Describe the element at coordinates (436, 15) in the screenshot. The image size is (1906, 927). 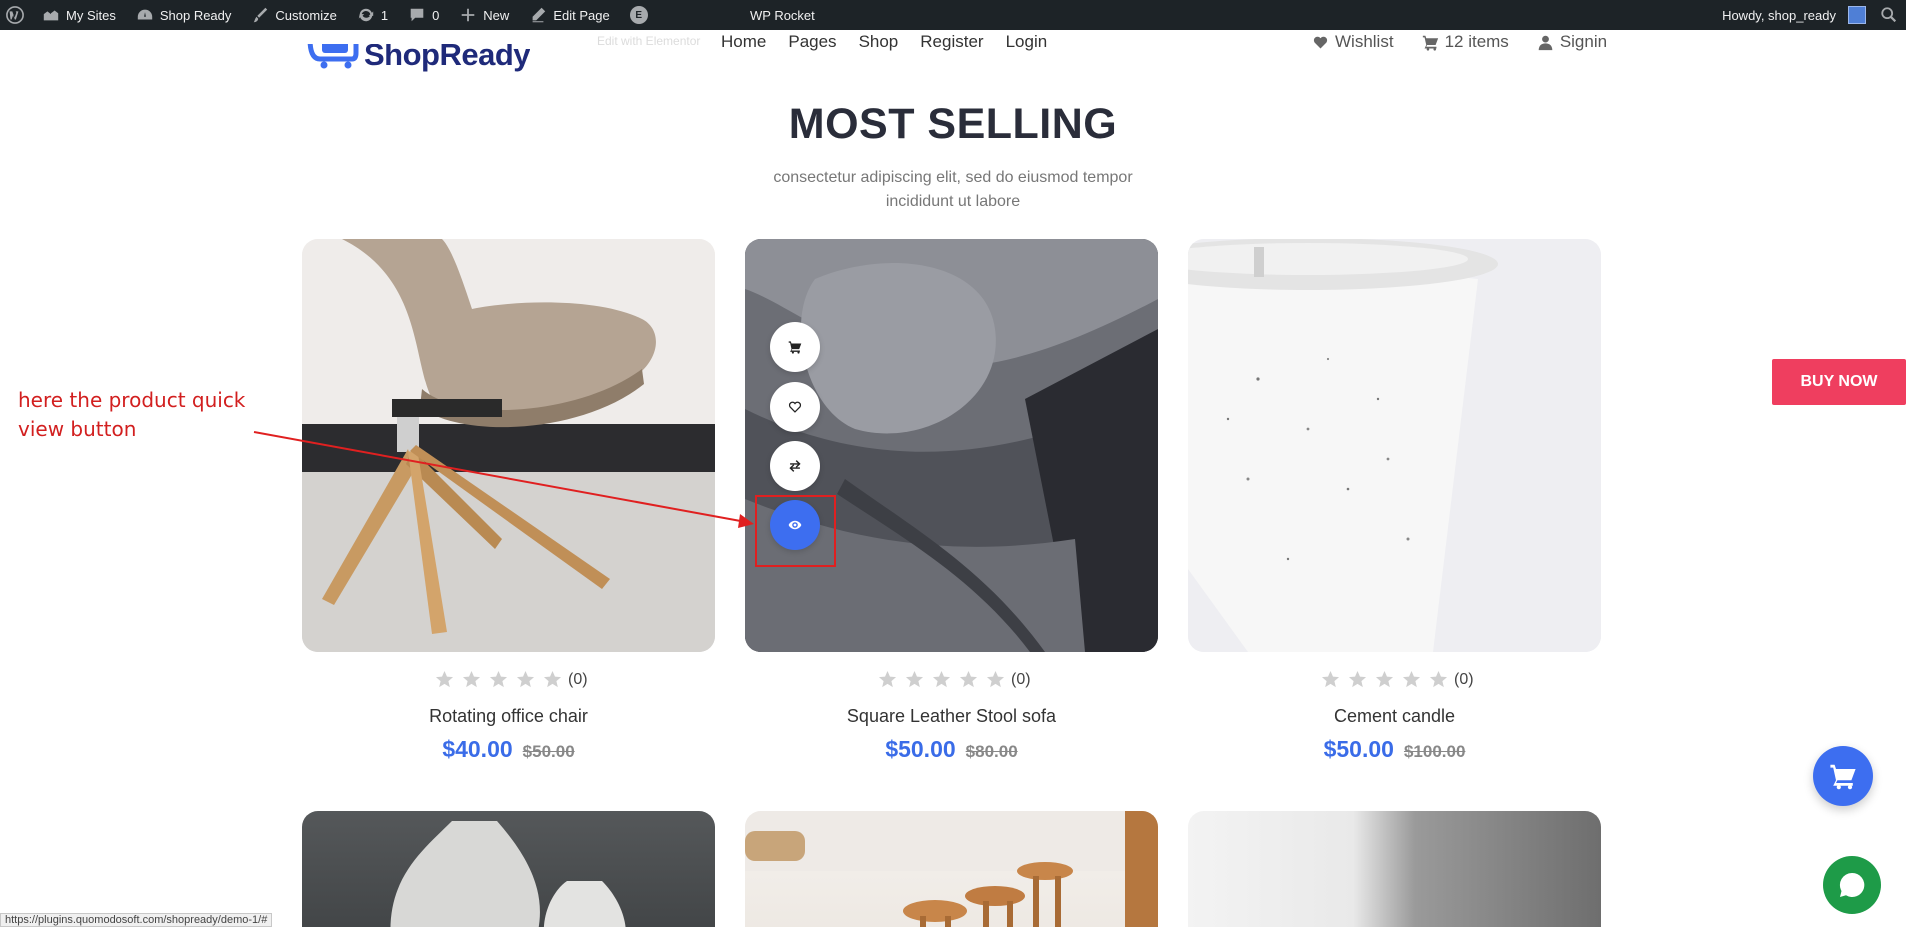
I see `comments-count: 0` at that location.